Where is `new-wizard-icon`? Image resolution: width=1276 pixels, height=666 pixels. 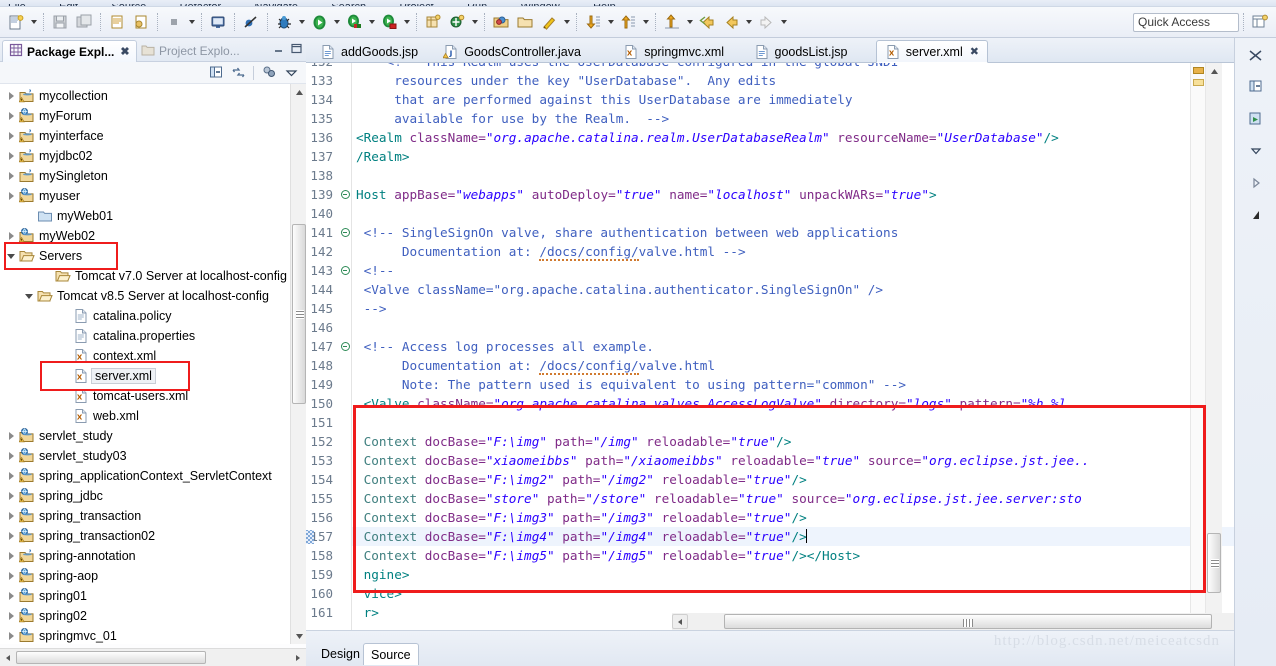
new-wizard-icon is located at coordinates (16, 22).